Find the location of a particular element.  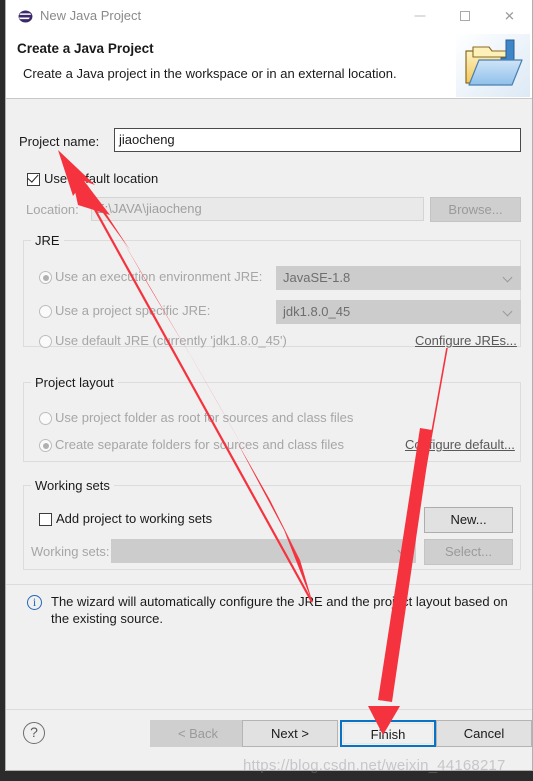

jre-option-project-specific-radio is located at coordinates (45, 311).